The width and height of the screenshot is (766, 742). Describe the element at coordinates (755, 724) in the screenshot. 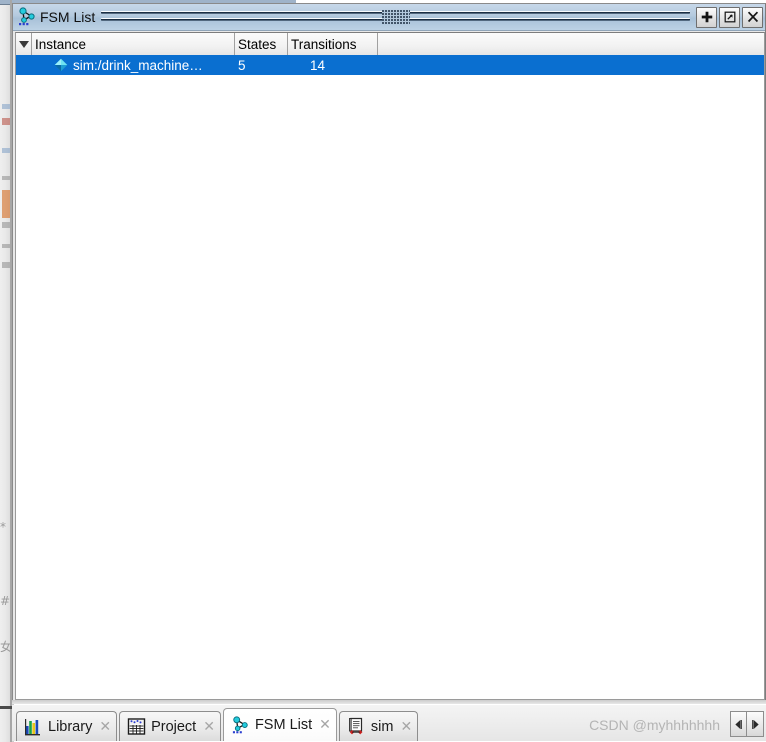

I see `tab-scroll-right-button` at that location.